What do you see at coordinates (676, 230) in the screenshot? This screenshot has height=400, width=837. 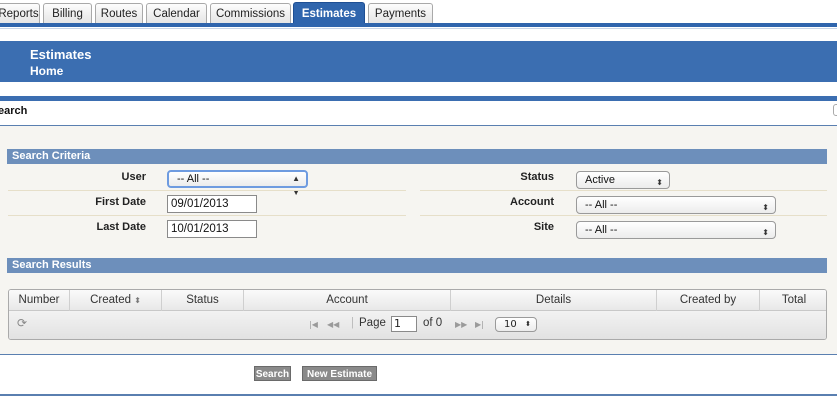 I see `site-select: -- All -- ⬍` at bounding box center [676, 230].